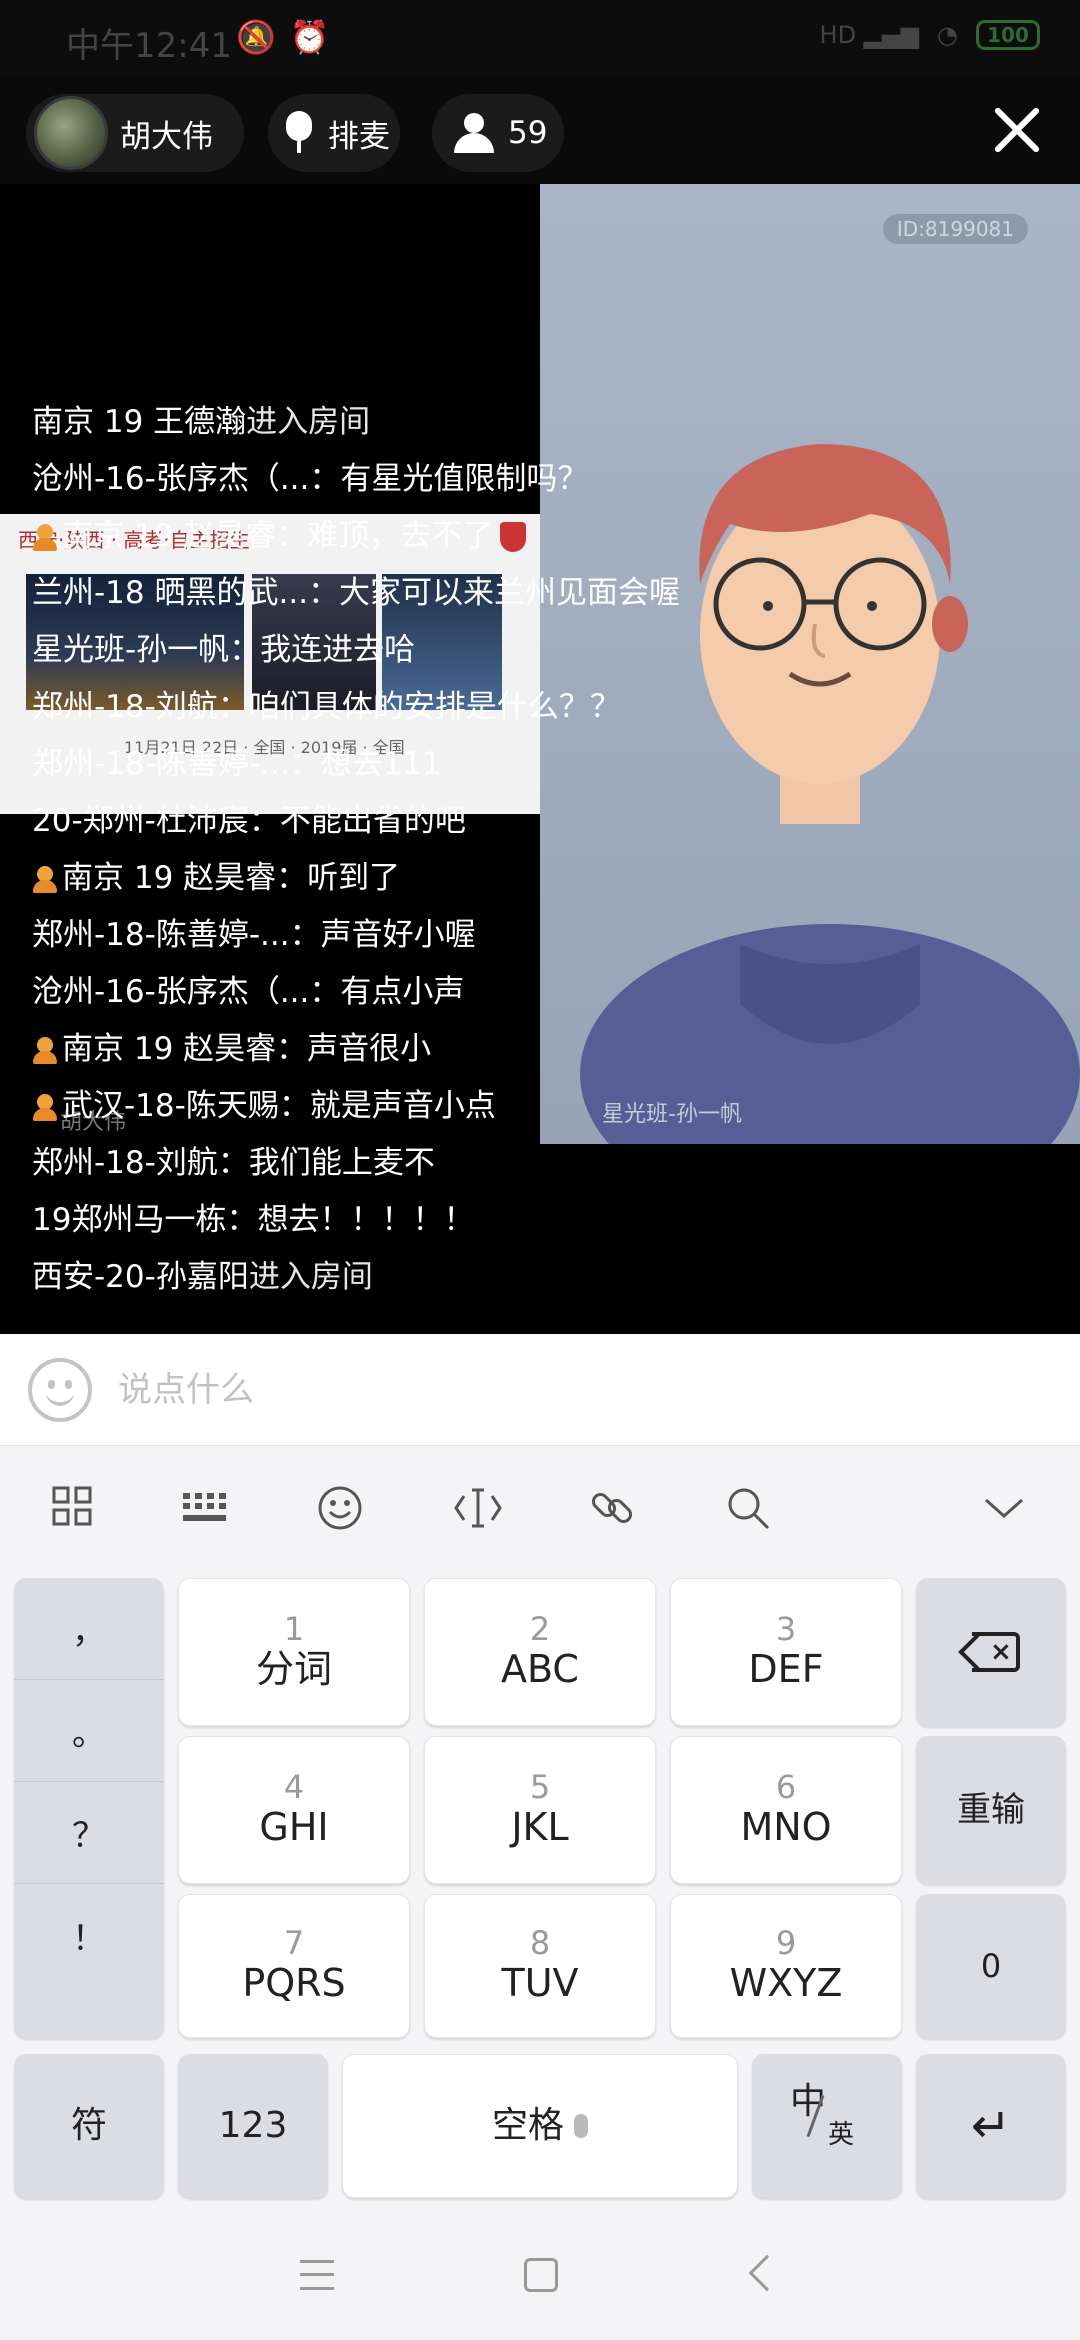 Image resolution: width=1080 pixels, height=2340 pixels. I want to click on cursor-icon, so click(478, 1514).